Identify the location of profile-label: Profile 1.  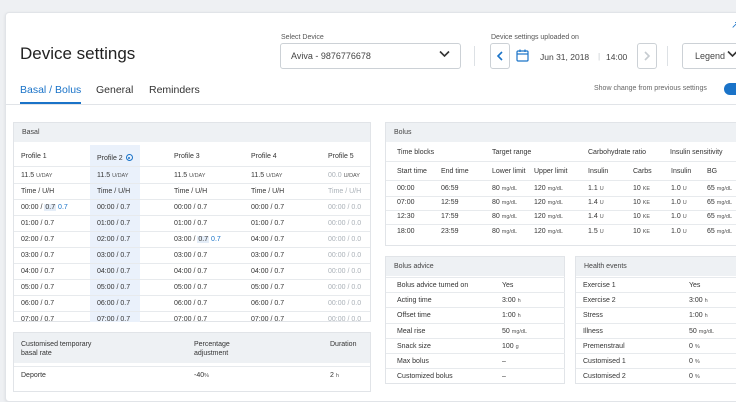
(34, 156).